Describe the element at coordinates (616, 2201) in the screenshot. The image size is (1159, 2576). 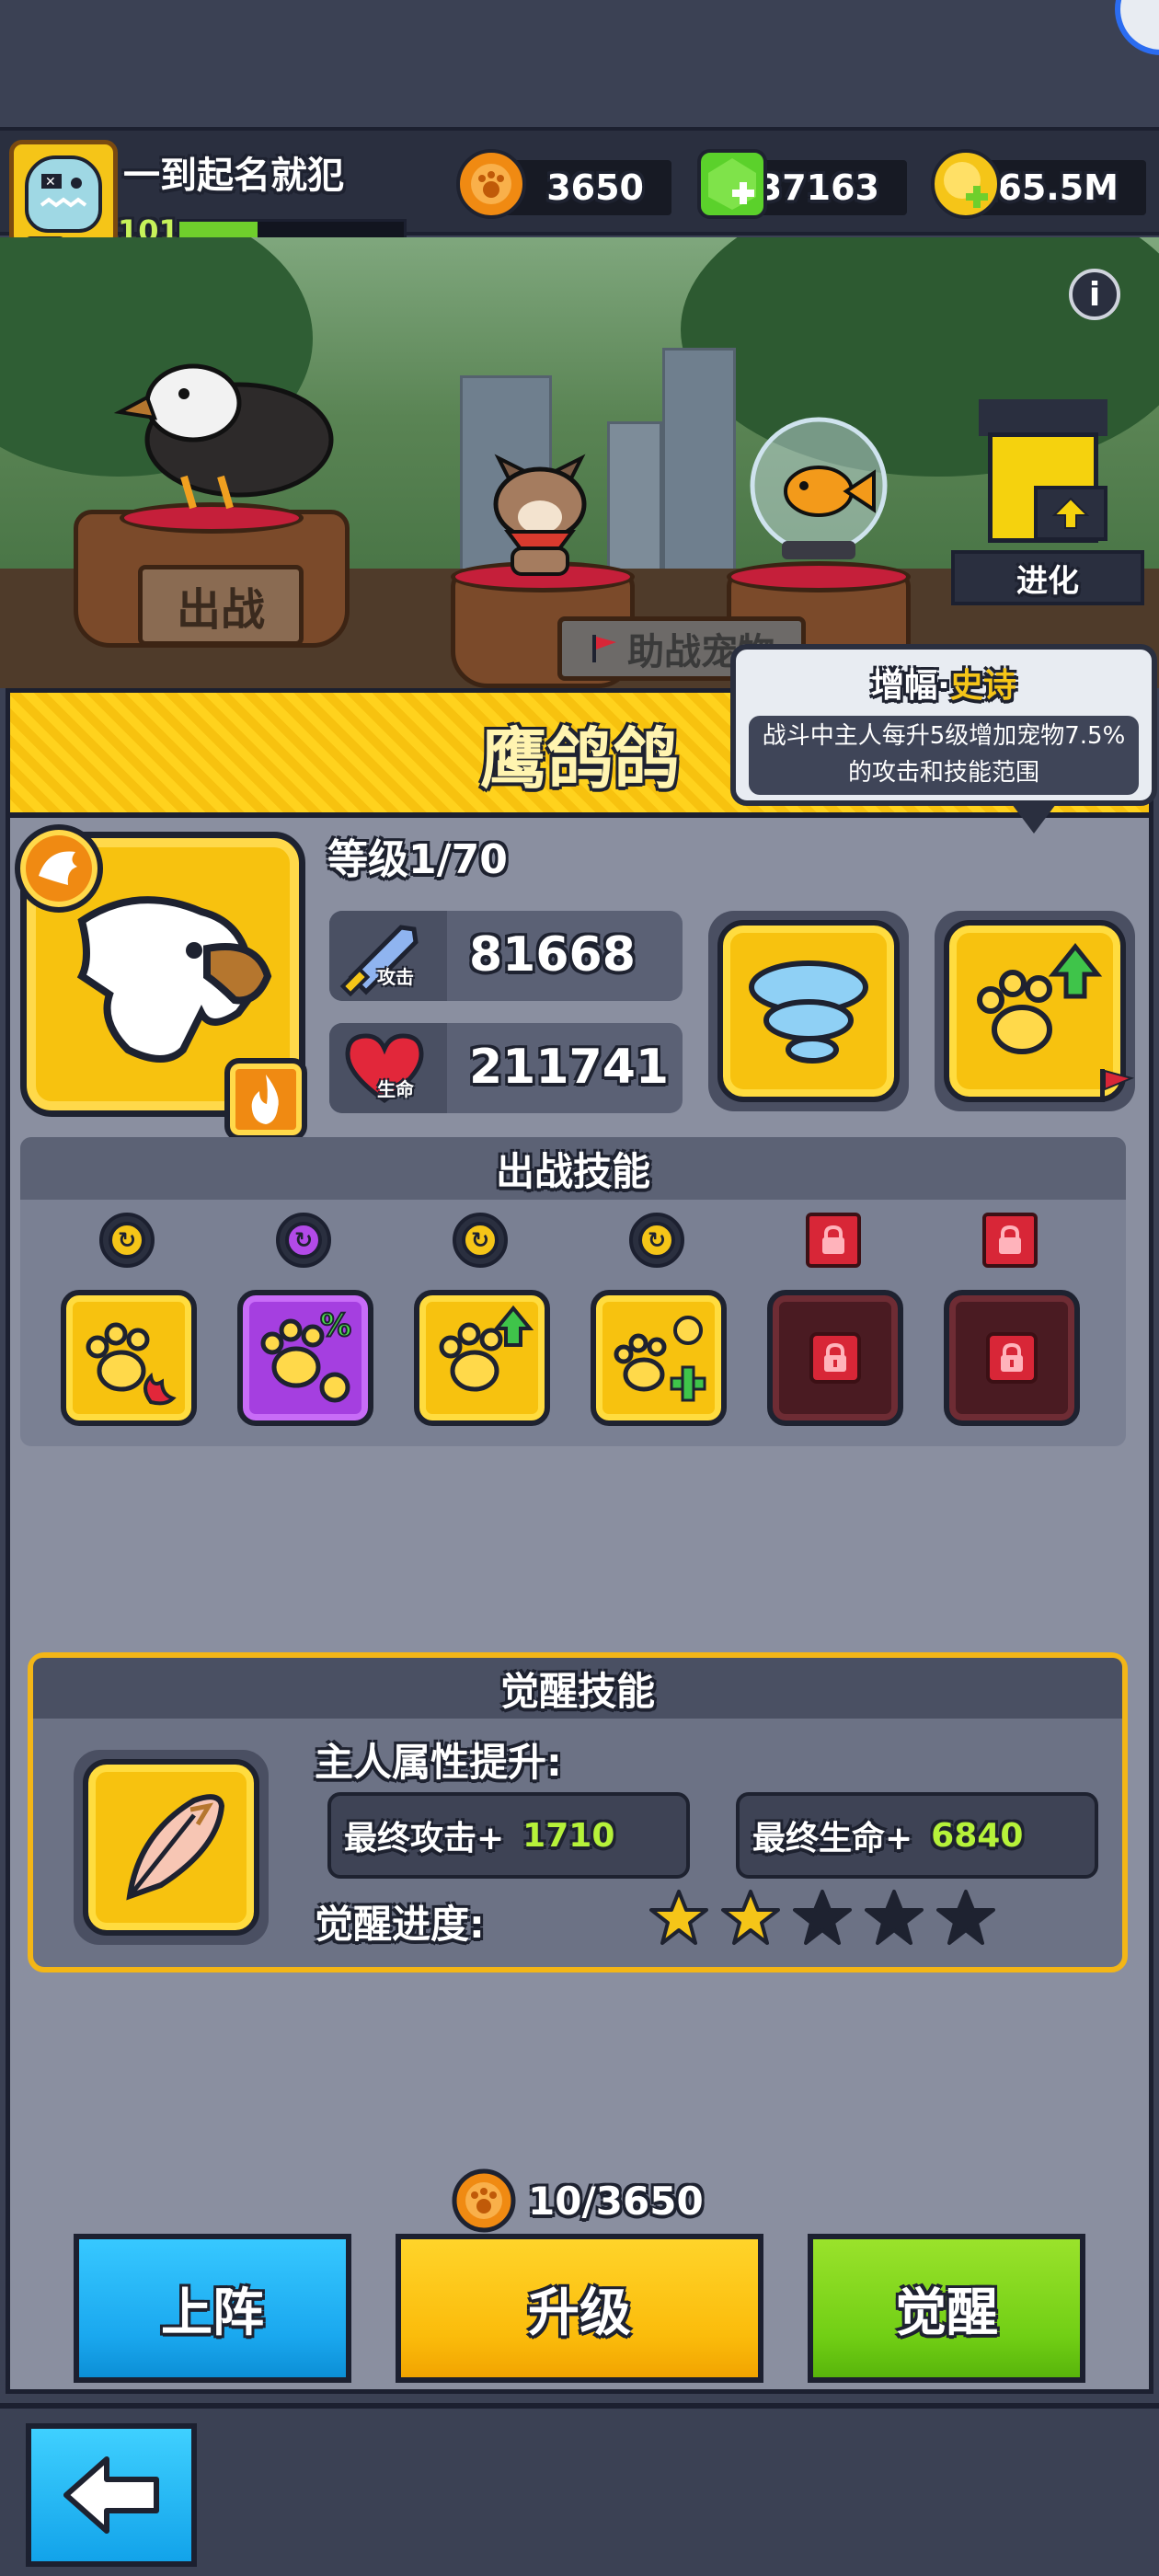
I see `upgrade-cost-text: 10/3650` at that location.